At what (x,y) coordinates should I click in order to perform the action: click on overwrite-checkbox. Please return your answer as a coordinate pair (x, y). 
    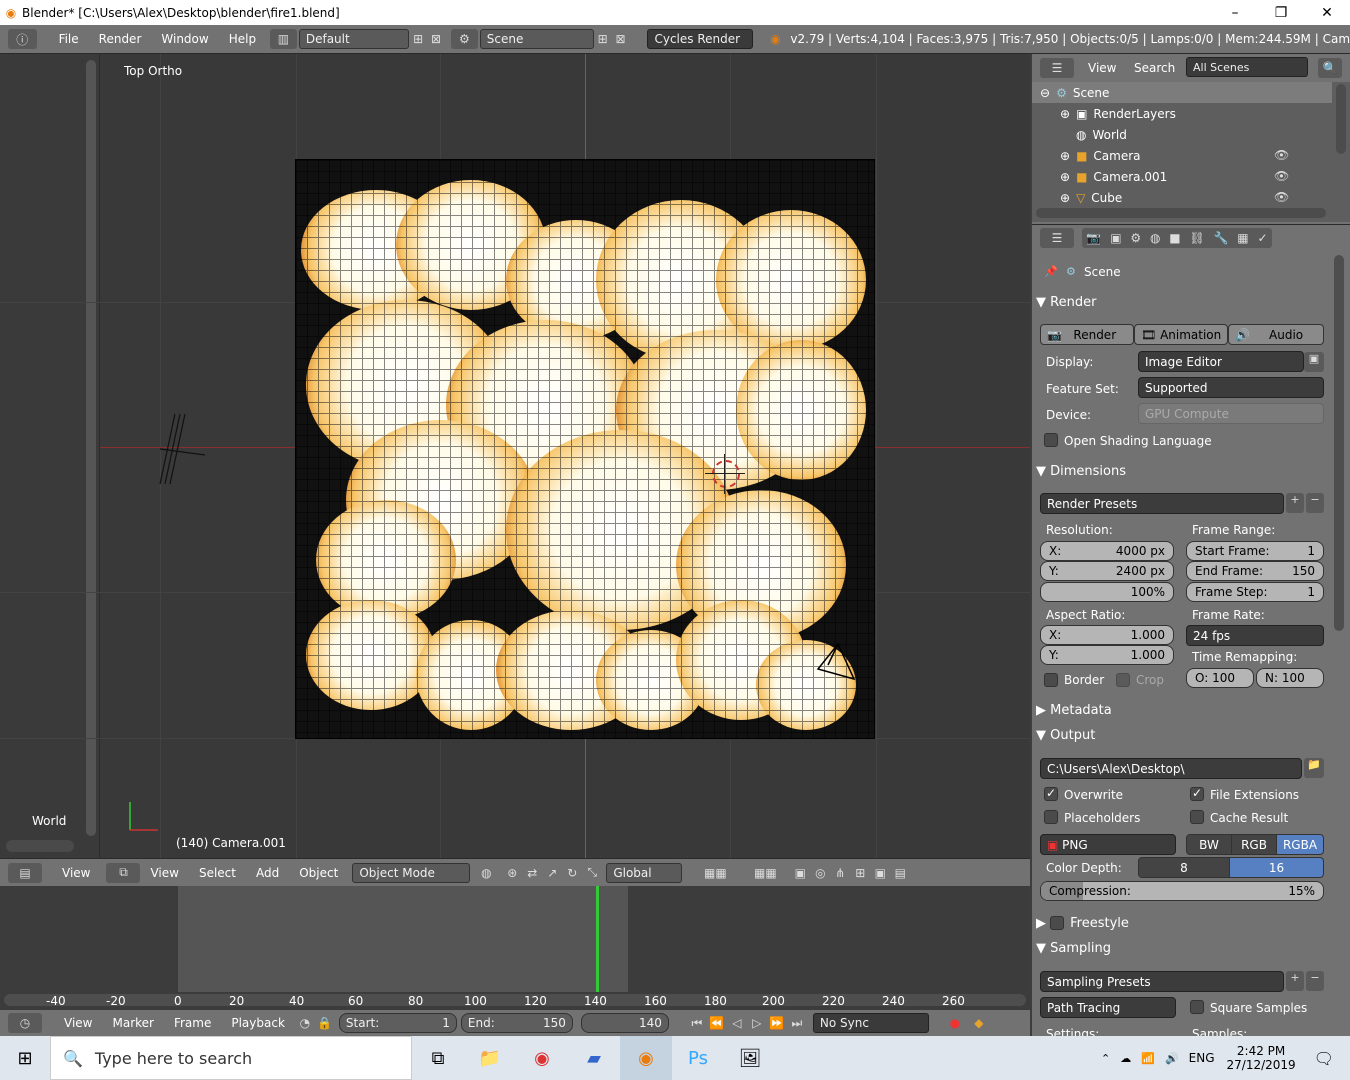
    Looking at the image, I should click on (1051, 793).